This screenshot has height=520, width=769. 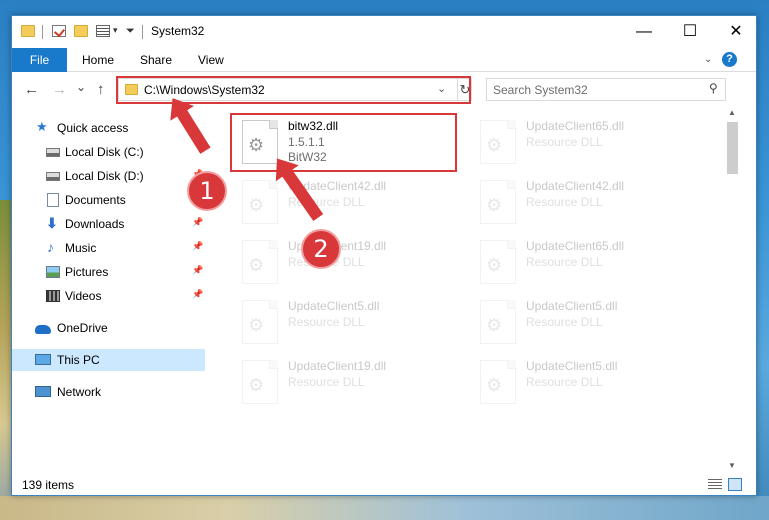 I want to click on sidebar-item-local-disk-d: Local Disk (D:) 📌, so click(x=108, y=176).